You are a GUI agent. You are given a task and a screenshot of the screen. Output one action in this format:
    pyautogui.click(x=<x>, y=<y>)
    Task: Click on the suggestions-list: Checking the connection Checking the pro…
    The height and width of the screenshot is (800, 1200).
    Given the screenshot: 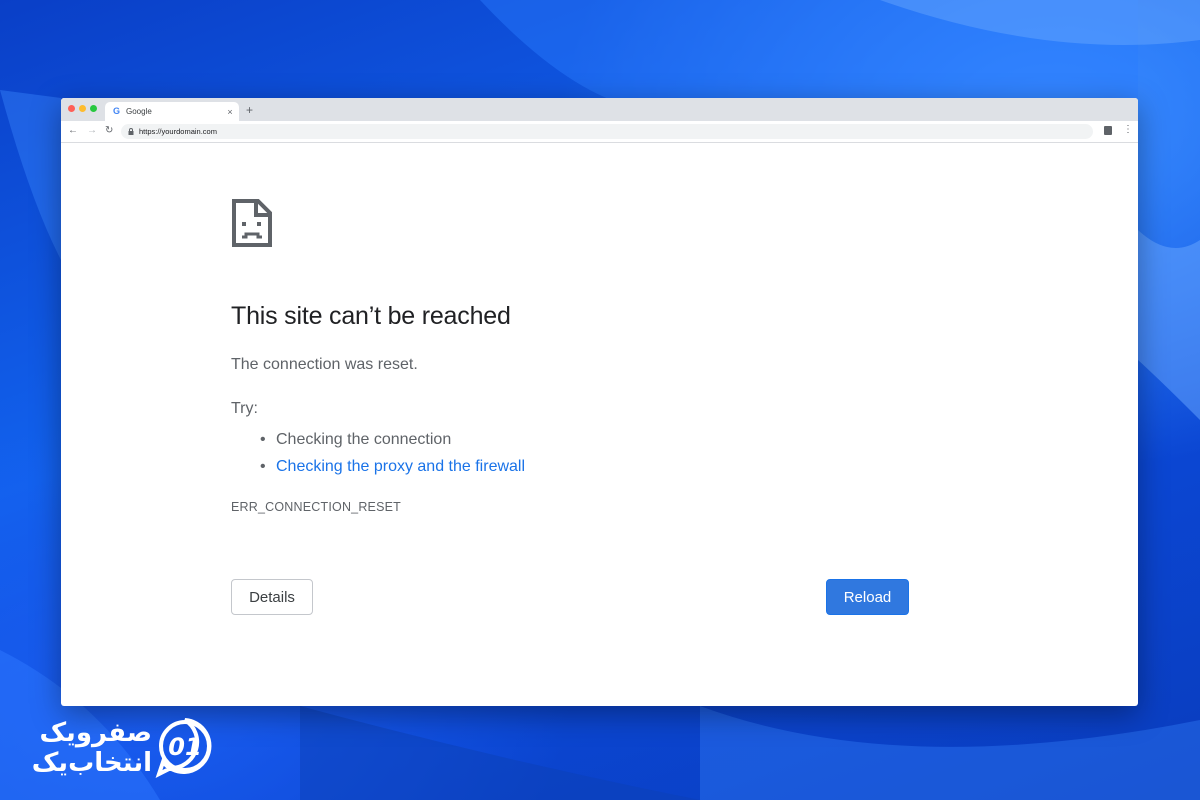 What is the action you would take?
    pyautogui.click(x=390, y=453)
    